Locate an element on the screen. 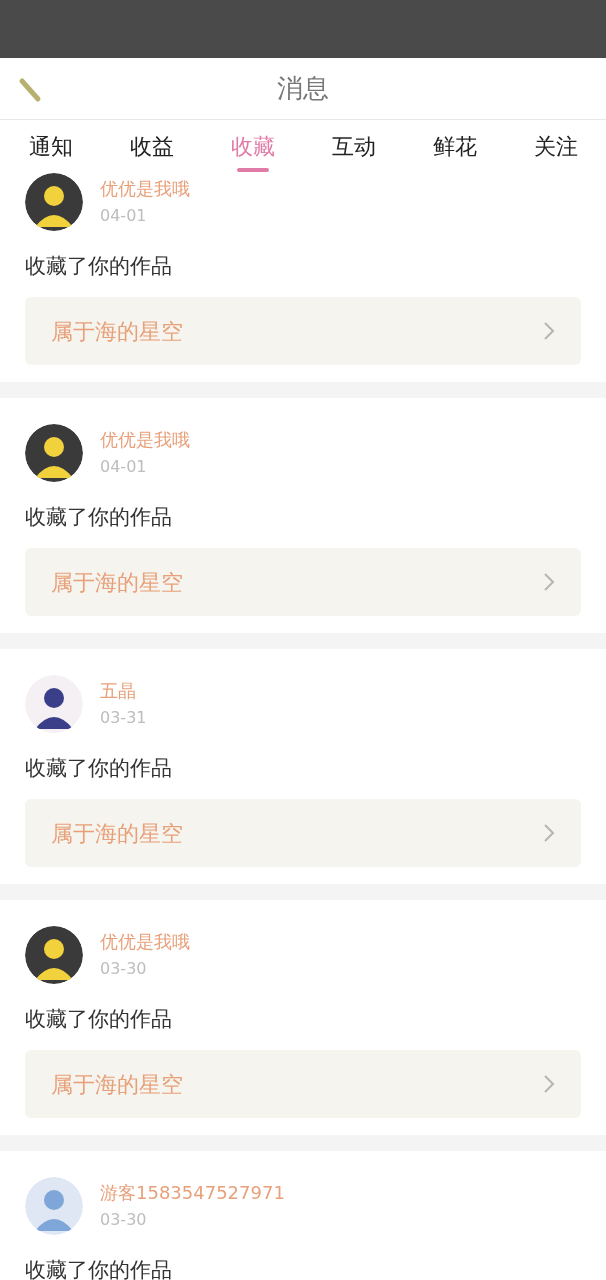 This screenshot has width=606, height=1280. tab: 通知 is located at coordinates (50, 146).